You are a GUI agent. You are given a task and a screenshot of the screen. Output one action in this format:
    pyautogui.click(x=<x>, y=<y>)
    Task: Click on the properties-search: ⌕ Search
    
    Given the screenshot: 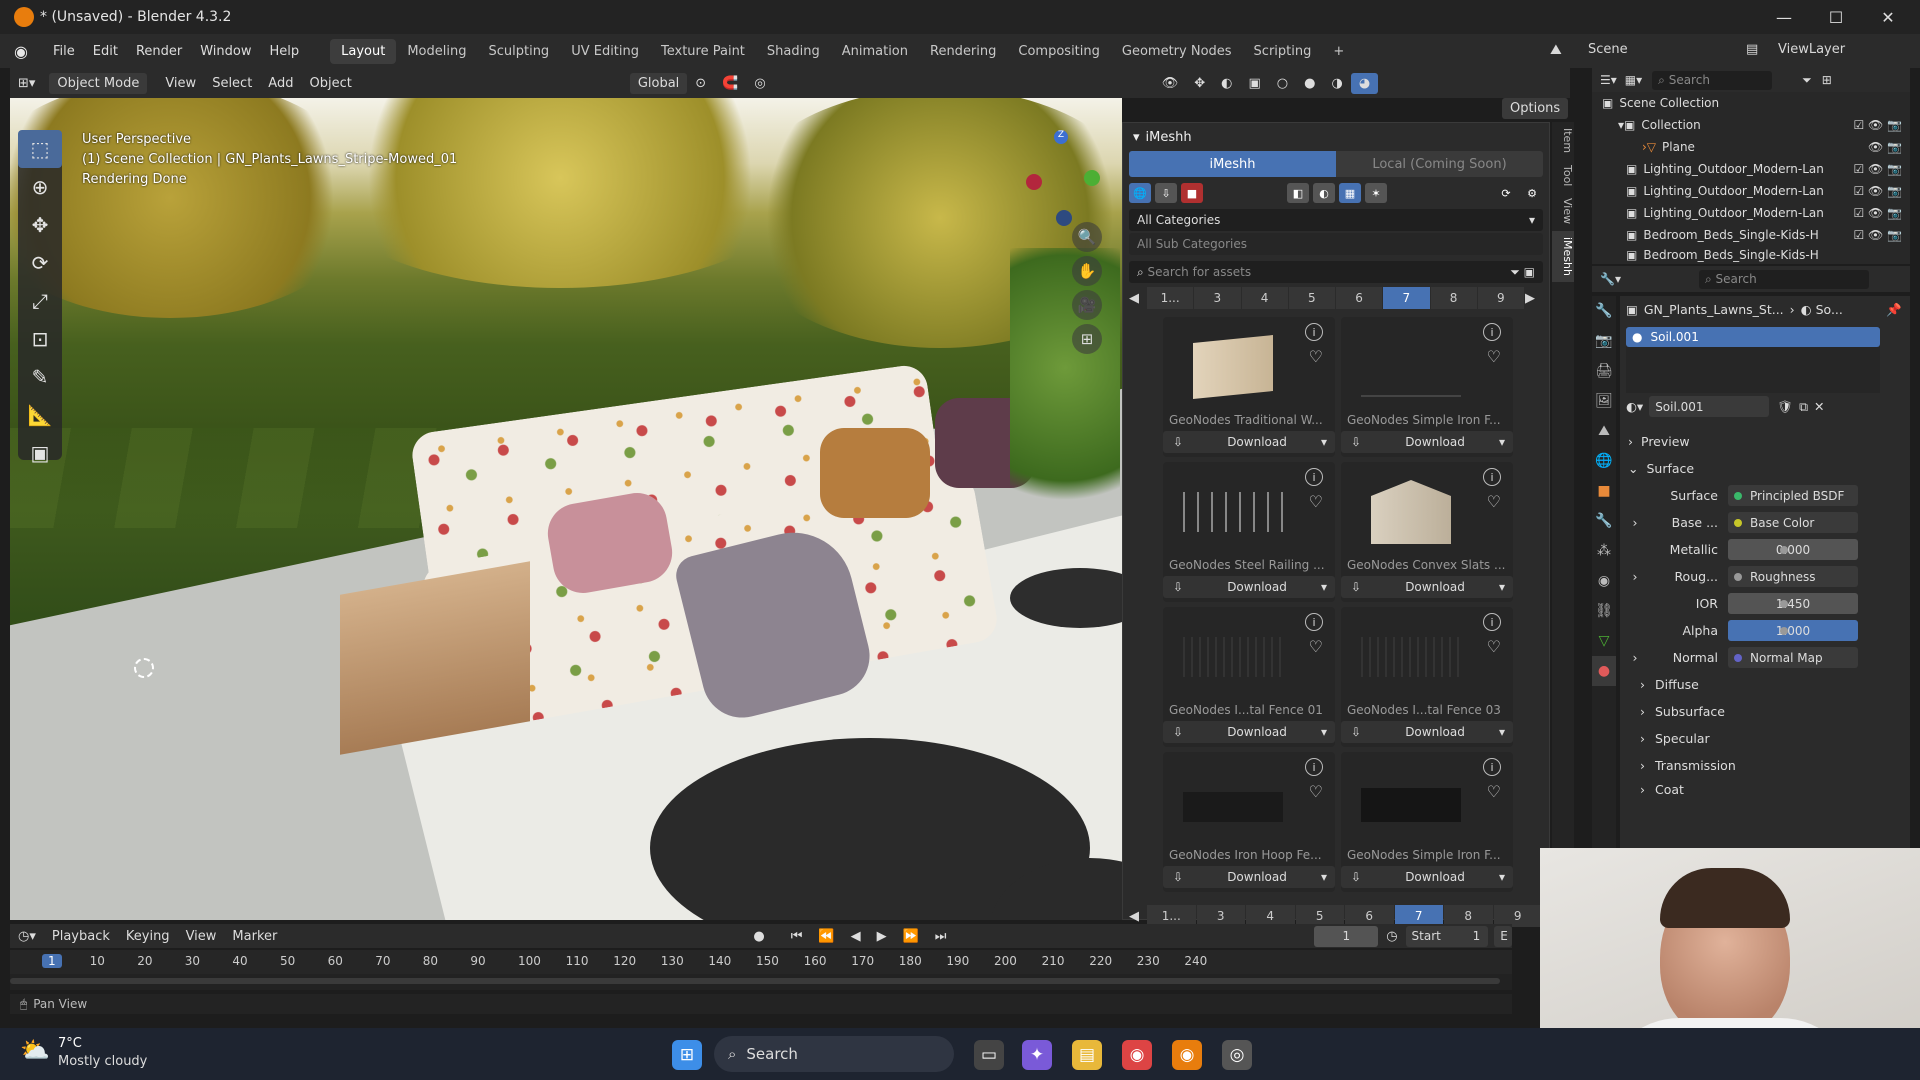 What is the action you would take?
    pyautogui.click(x=1783, y=279)
    